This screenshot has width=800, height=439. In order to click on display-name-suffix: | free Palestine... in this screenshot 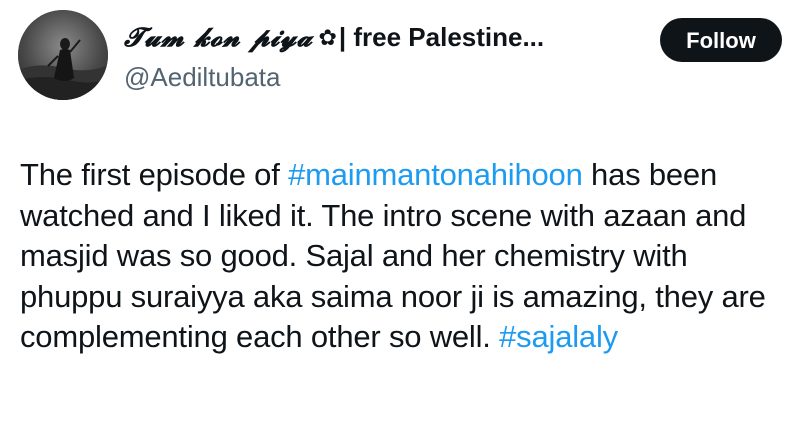, I will do `click(441, 37)`.